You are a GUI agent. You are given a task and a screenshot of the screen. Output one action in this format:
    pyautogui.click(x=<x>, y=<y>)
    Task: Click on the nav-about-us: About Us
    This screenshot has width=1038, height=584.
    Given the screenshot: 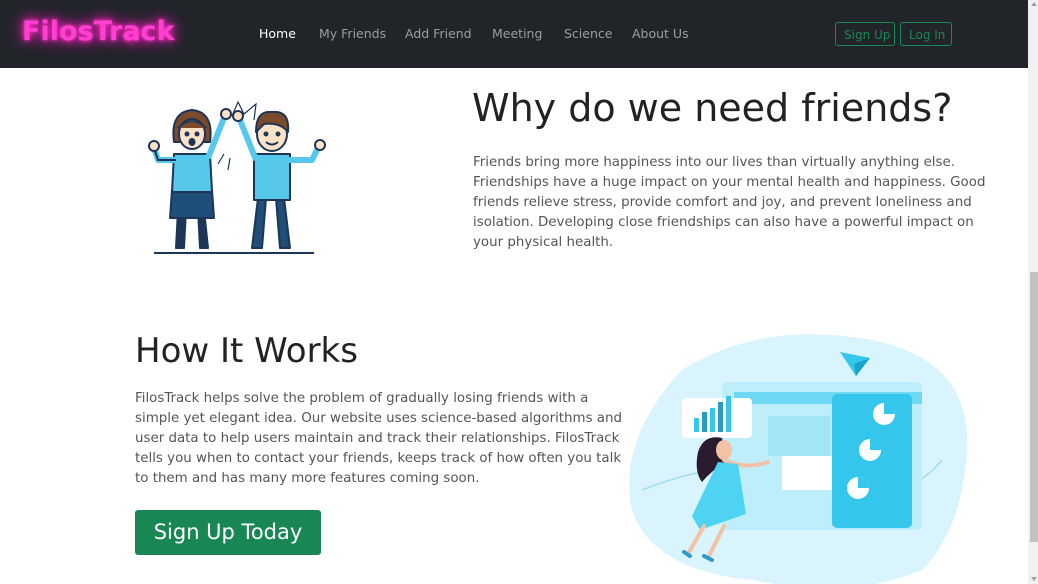 What is the action you would take?
    pyautogui.click(x=660, y=33)
    